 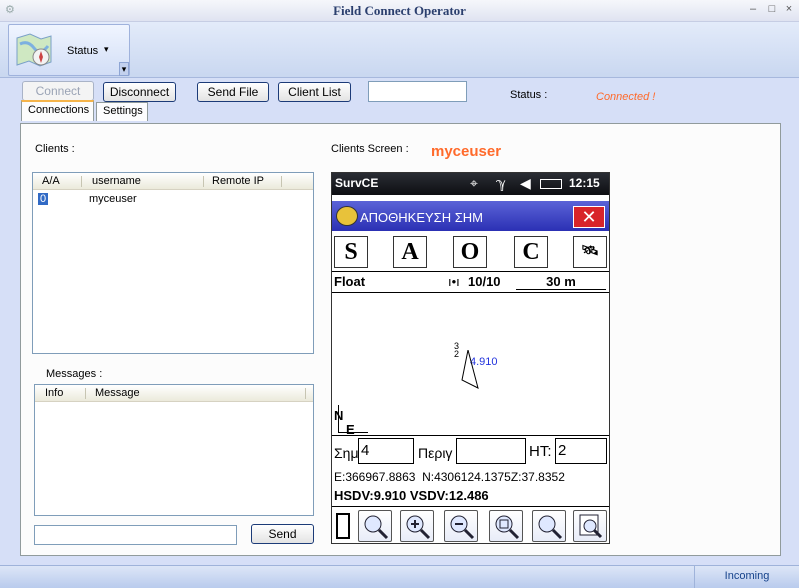 I want to click on table-row: 0 myceuser, so click(x=173, y=199).